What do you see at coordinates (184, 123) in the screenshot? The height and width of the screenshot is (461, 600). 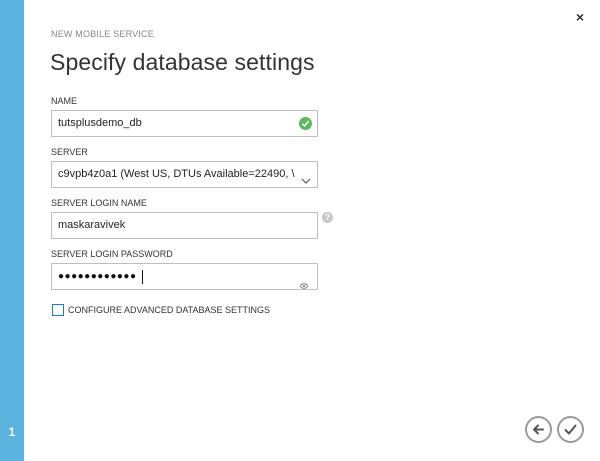 I see `name-input: tutsplusdemo_db` at bounding box center [184, 123].